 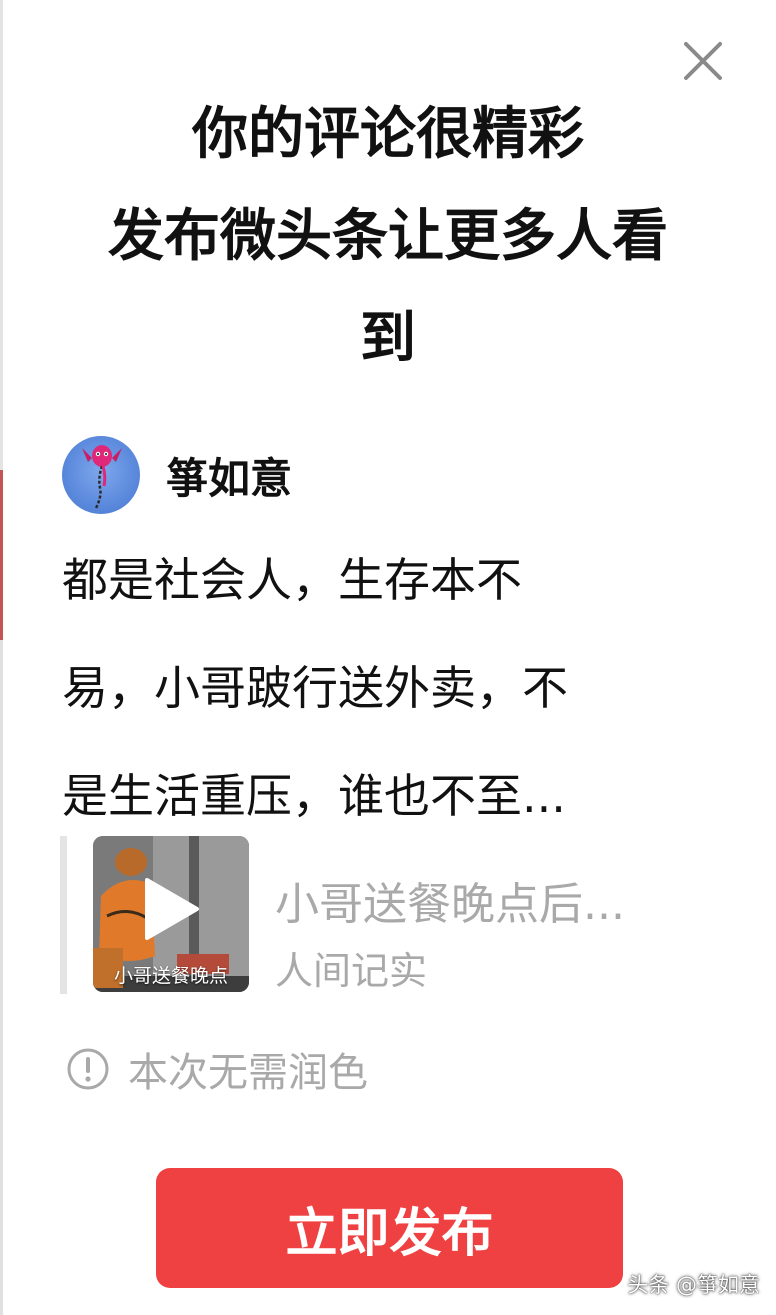 I want to click on comment-line: 都是社会人，生存本不, so click(x=292, y=580).